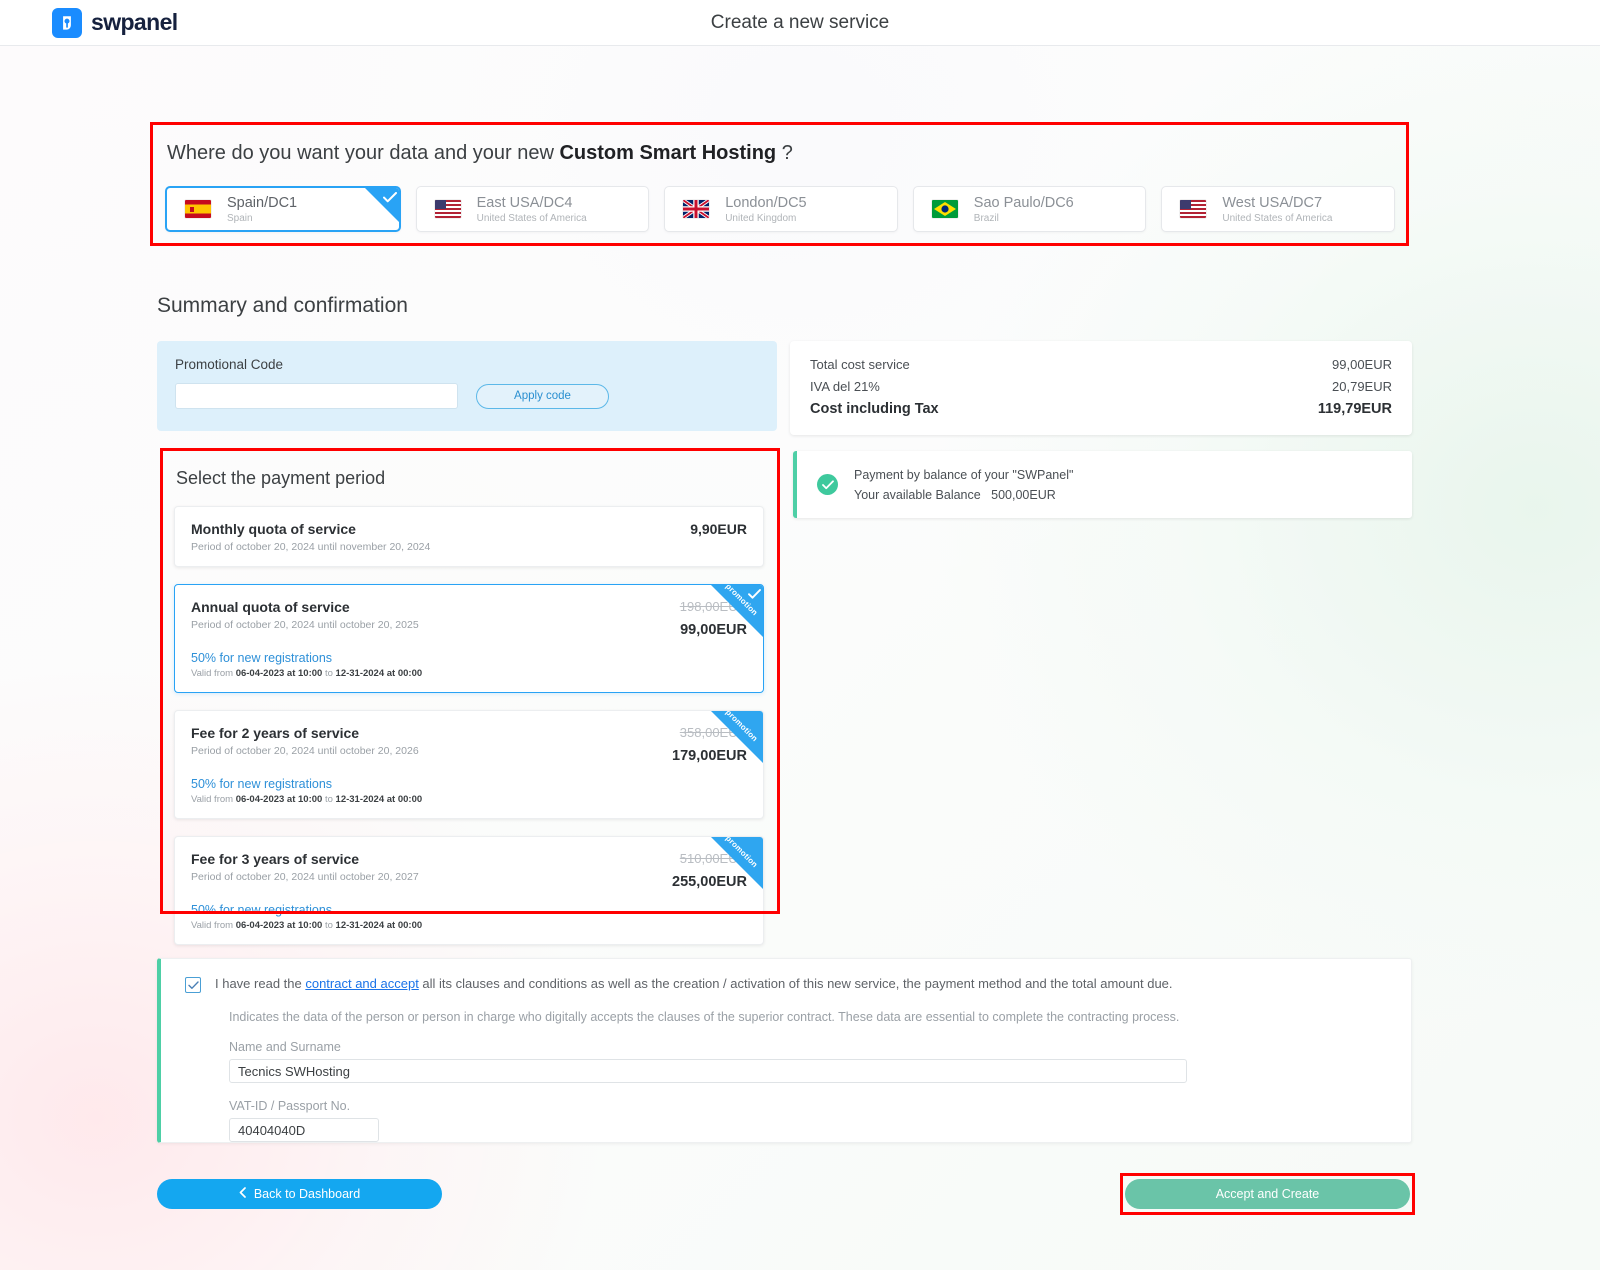 The image size is (1600, 1270). What do you see at coordinates (1101, 409) in the screenshot?
I see `cost-row-including-tax: Cost including Tax 119,79EUR` at bounding box center [1101, 409].